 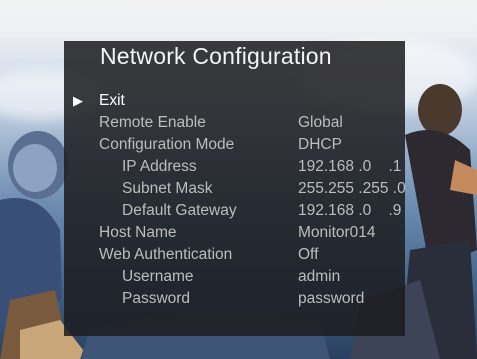 I want to click on menu-item-label: Remote Enable, so click(x=152, y=122).